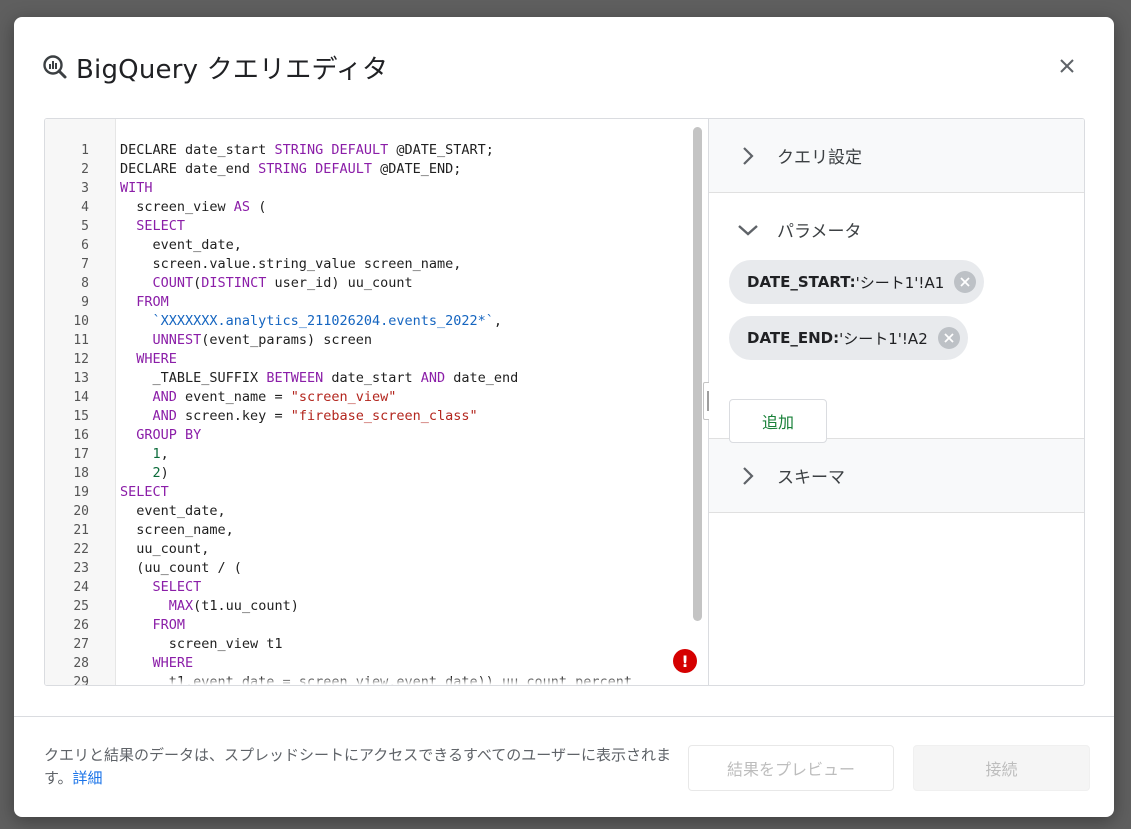  Describe the element at coordinates (81, 397) in the screenshot. I see `line-number: 14` at that location.